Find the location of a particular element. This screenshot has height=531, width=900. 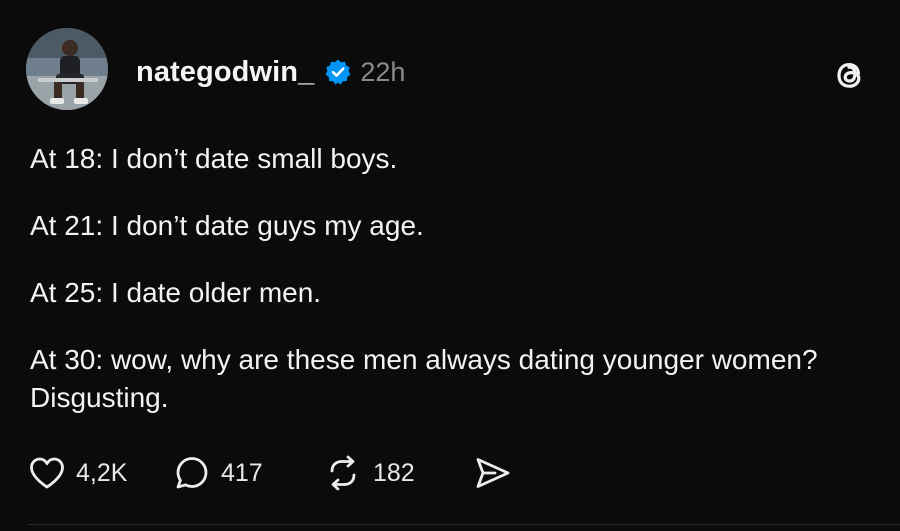

like-count: 4,2K is located at coordinates (102, 472).